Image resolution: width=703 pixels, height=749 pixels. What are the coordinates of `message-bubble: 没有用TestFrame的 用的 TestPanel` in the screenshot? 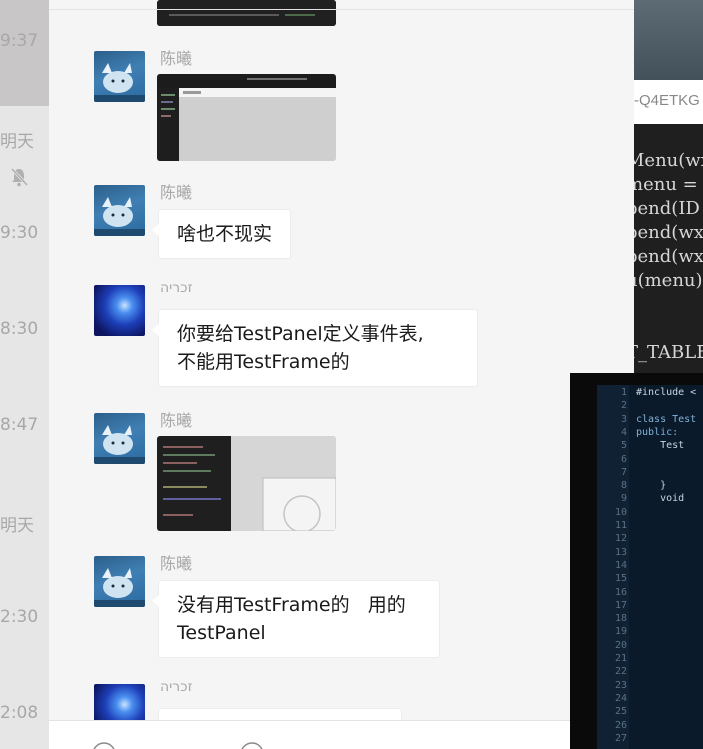 It's located at (296, 619).